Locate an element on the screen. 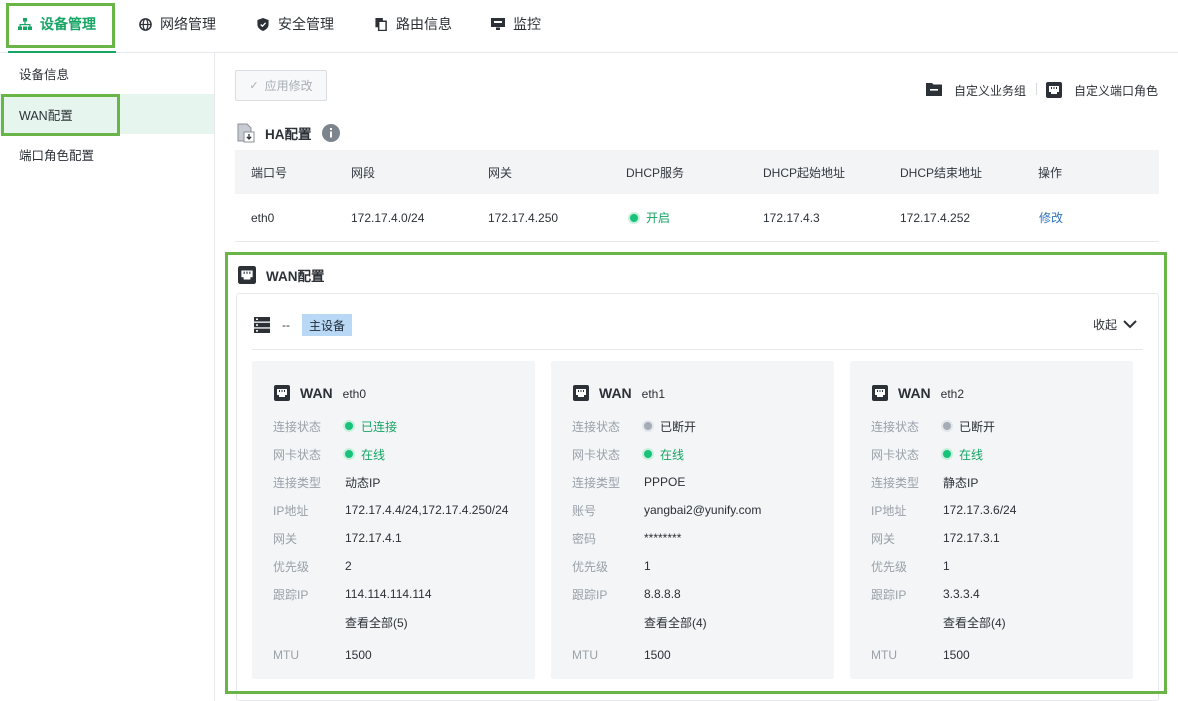  apply-changes-button: ✓ 应用修改 is located at coordinates (281, 85).